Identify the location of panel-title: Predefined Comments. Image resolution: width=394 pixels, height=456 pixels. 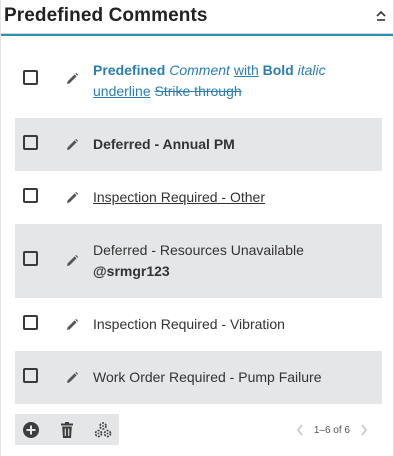
(106, 15).